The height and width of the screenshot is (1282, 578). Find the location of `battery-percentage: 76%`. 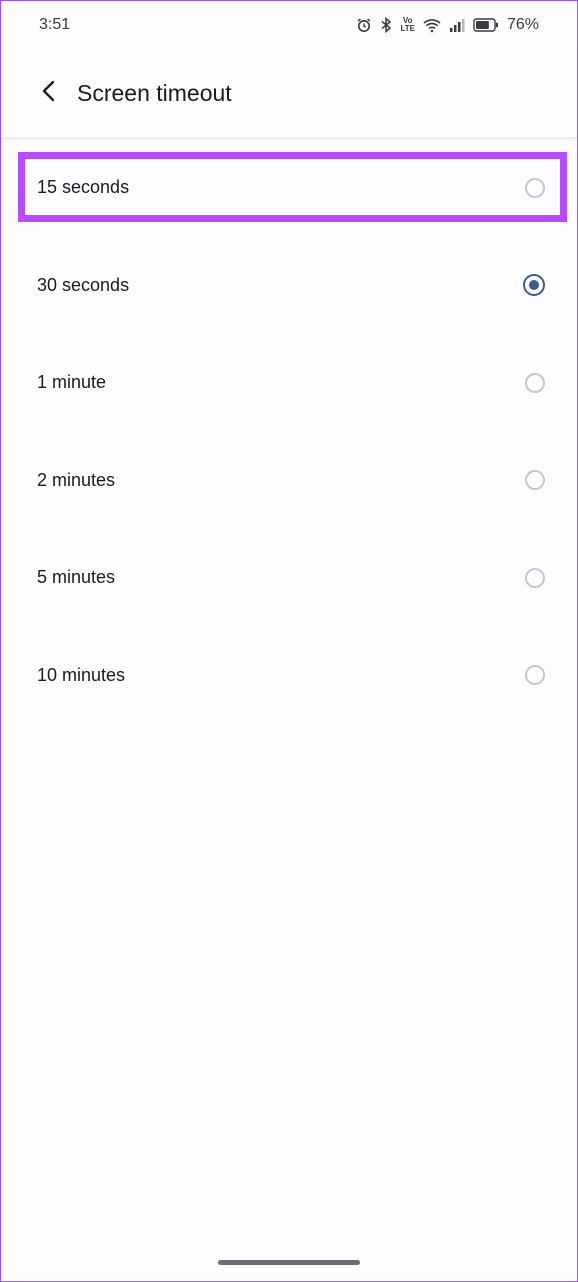

battery-percentage: 76% is located at coordinates (522, 24).